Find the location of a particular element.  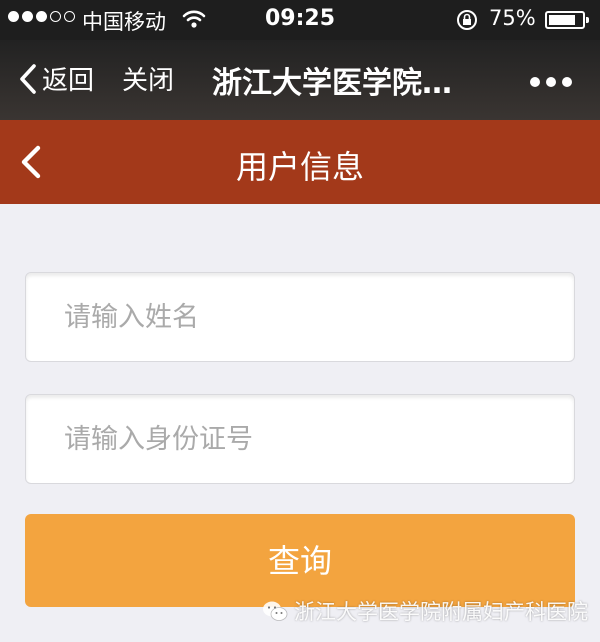

more-options-icon is located at coordinates (551, 82).